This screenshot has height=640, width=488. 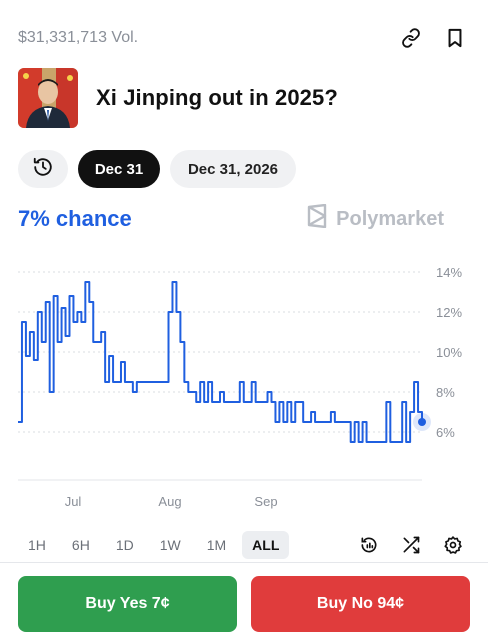 I want to click on y-tick-label: 8%, so click(x=445, y=392).